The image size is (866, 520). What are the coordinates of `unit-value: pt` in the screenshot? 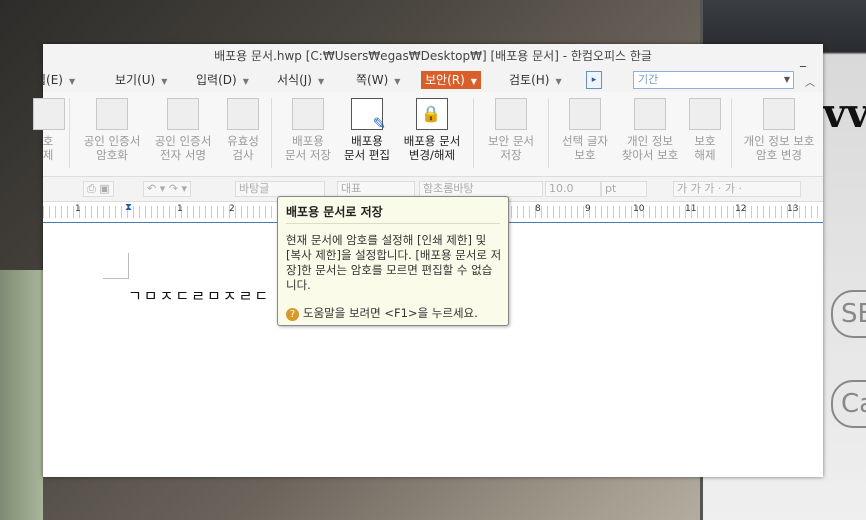 It's located at (611, 188).